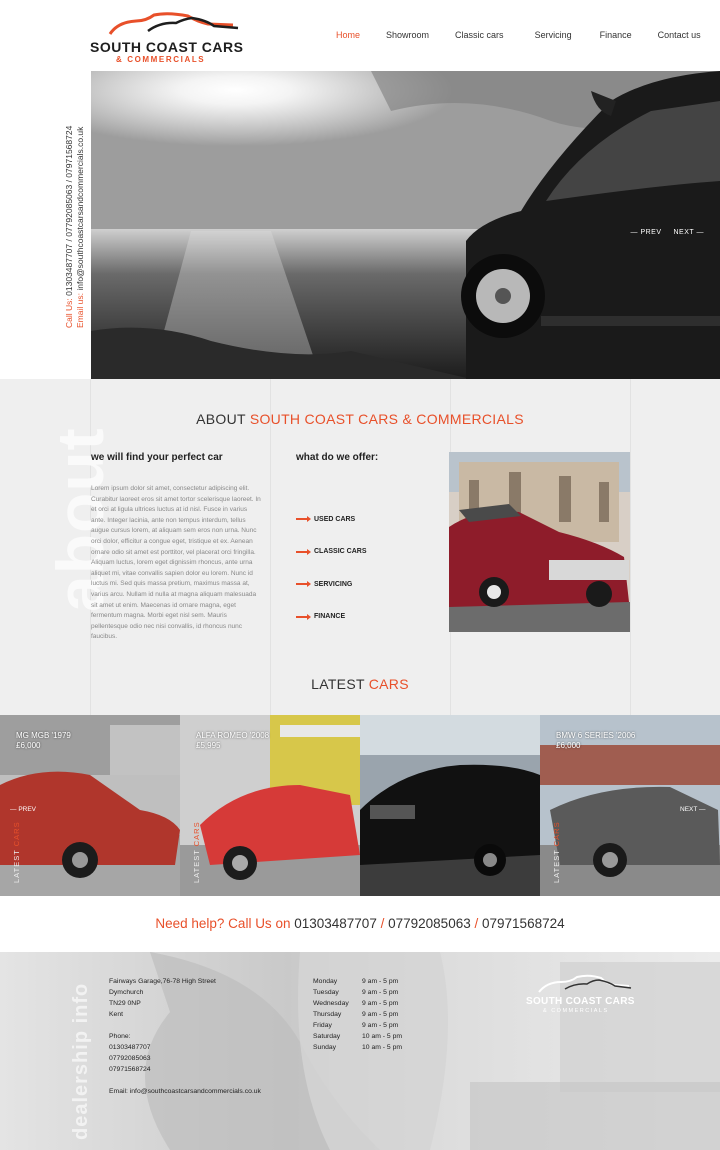 This screenshot has height=1150, width=720. I want to click on offer-finance: FINANCE, so click(331, 617).